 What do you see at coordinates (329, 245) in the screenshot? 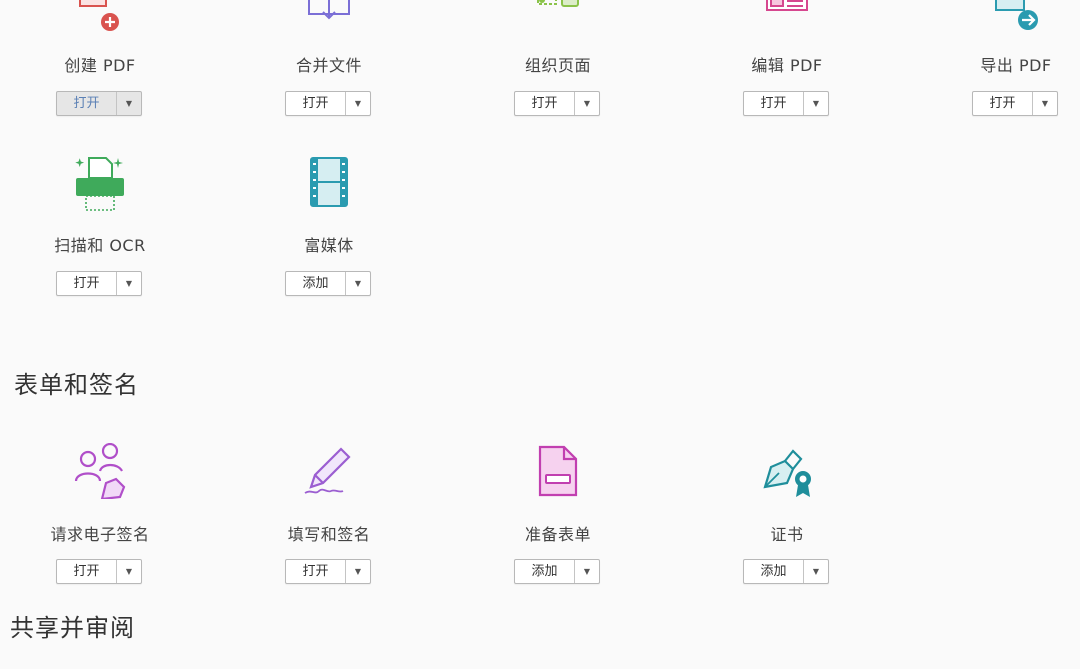
I see `tool-label: 富媒体` at bounding box center [329, 245].